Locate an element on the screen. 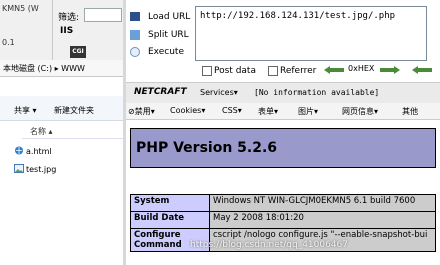 The image size is (440, 265). images-menu: 图片▾ is located at coordinates (308, 111).